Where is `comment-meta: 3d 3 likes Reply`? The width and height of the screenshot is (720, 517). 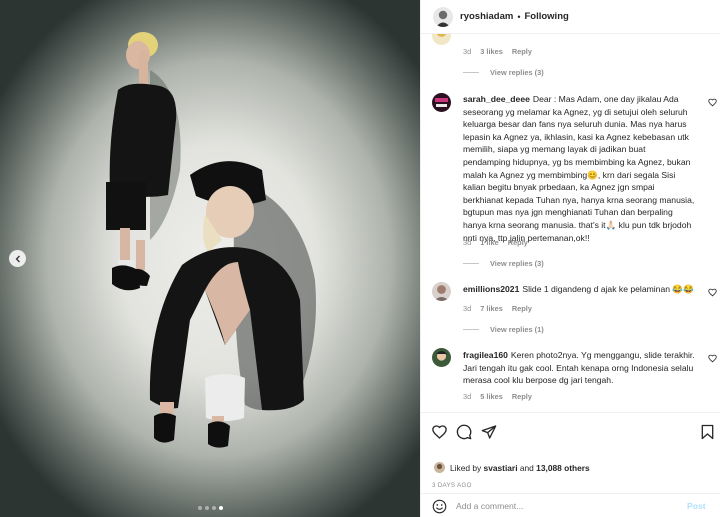
comment-meta: 3d 3 likes Reply is located at coordinates (497, 51).